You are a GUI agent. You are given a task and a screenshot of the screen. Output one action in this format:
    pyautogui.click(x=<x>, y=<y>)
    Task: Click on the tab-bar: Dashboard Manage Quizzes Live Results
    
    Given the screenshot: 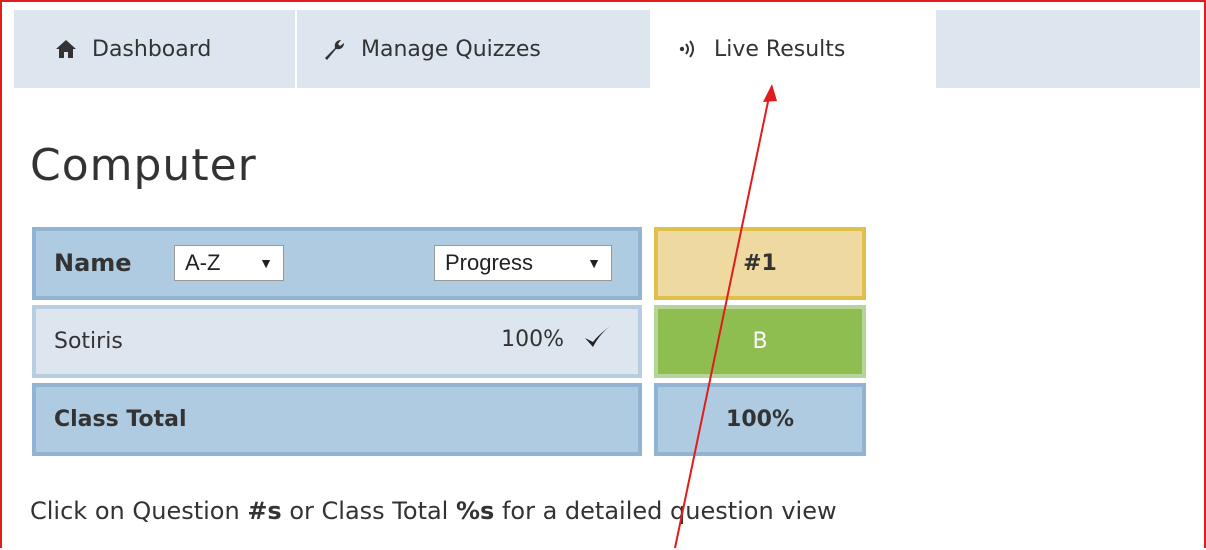 What is the action you would take?
    pyautogui.click(x=607, y=49)
    